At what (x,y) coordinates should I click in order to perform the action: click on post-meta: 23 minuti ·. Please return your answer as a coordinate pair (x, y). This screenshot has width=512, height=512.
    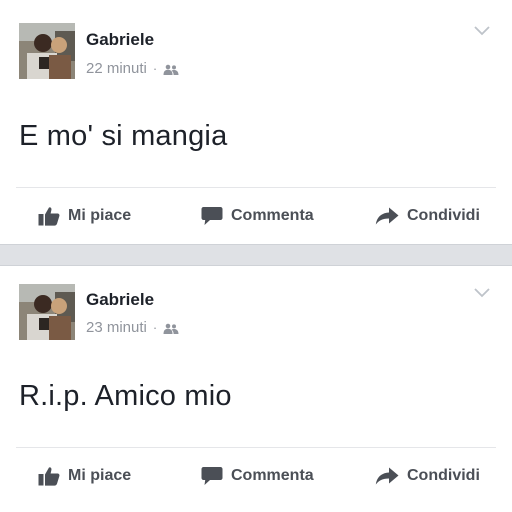
    Looking at the image, I should click on (132, 327).